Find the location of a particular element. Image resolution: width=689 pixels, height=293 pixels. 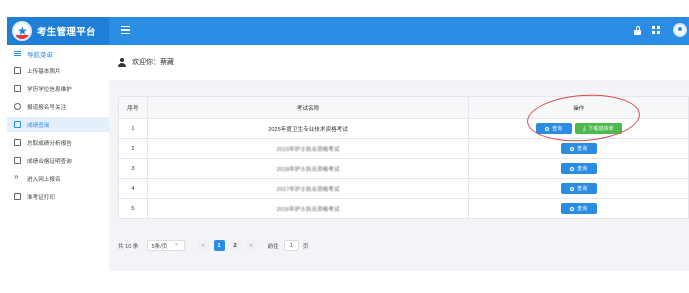

sidebar-item-upload-photo: 上传基本照片 is located at coordinates (58, 70).